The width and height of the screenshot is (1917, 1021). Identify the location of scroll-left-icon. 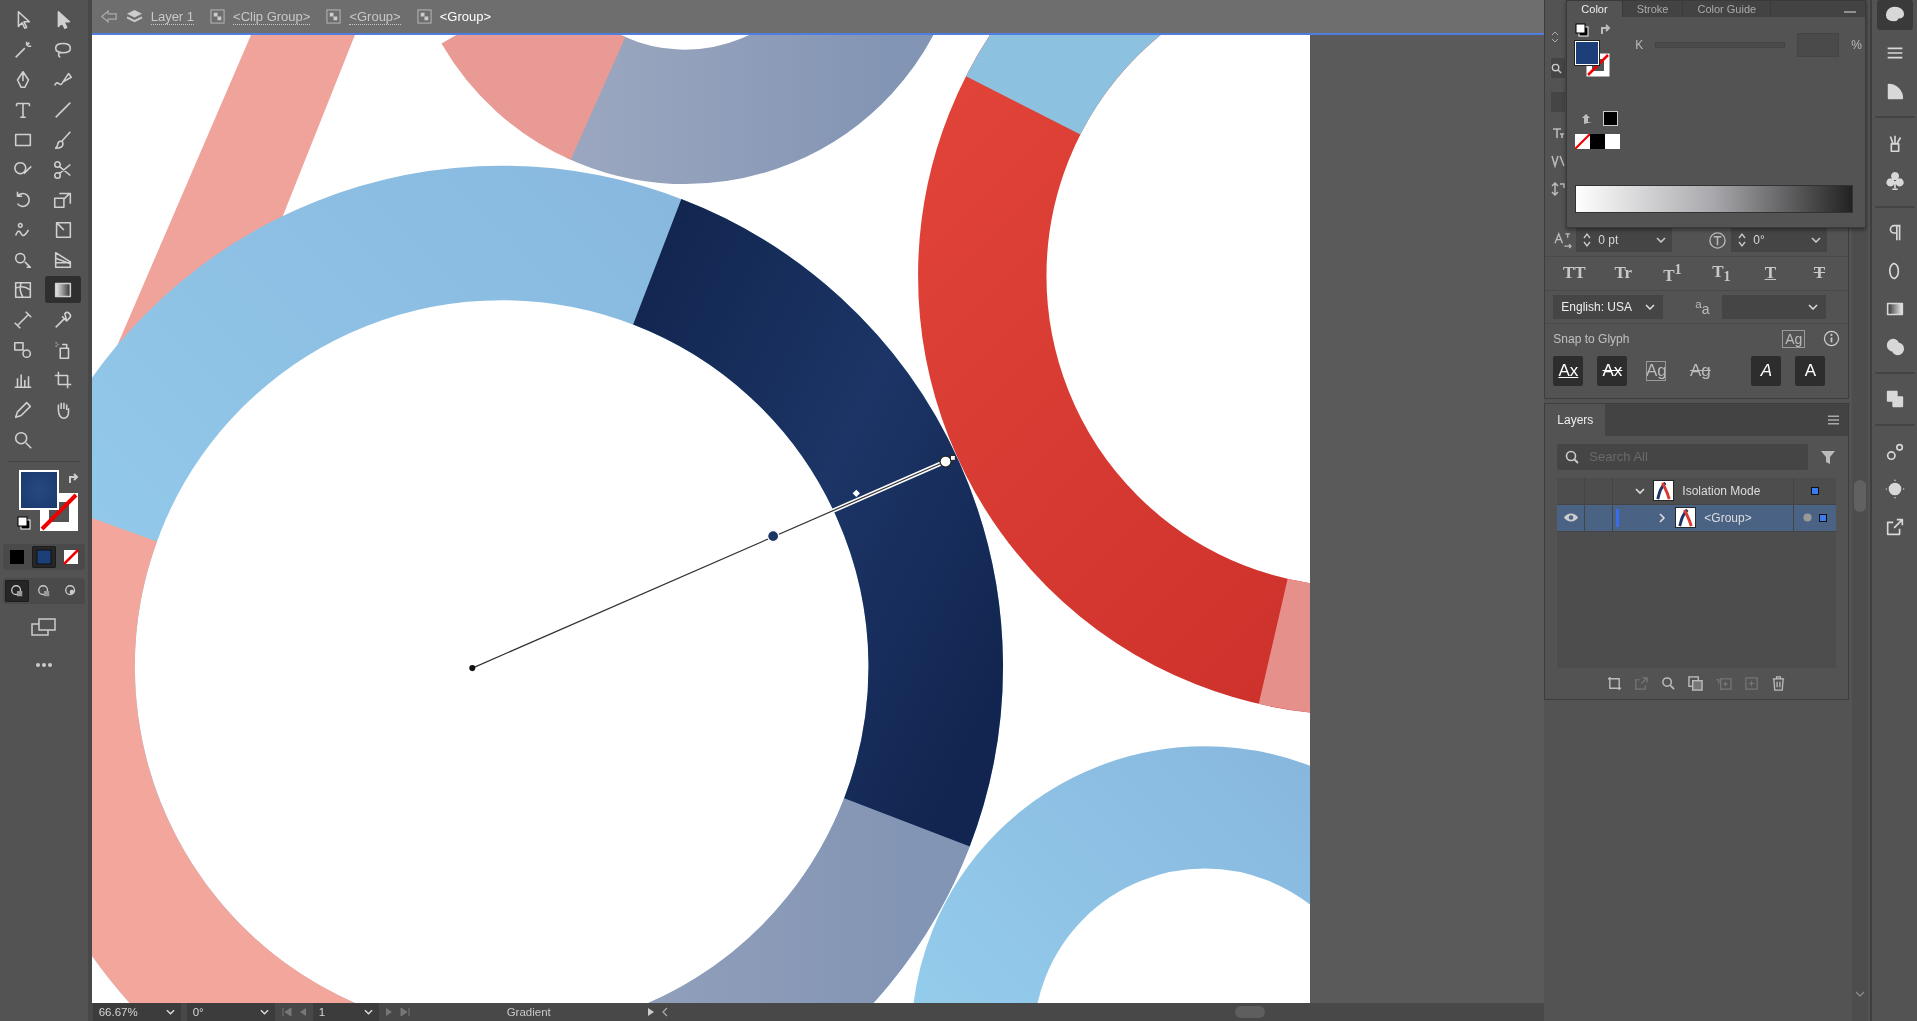
(664, 1012).